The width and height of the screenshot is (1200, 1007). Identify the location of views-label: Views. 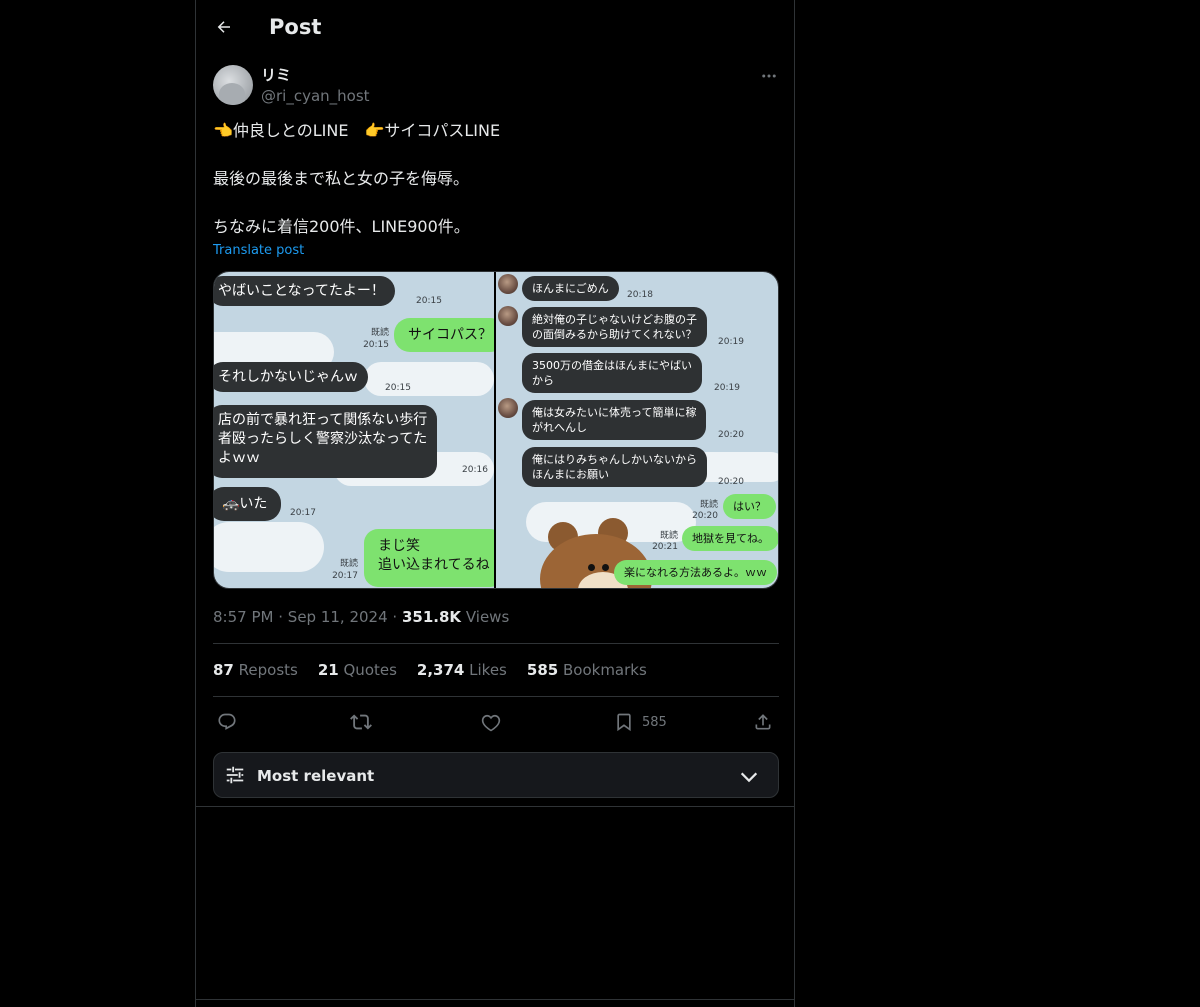
(487, 617).